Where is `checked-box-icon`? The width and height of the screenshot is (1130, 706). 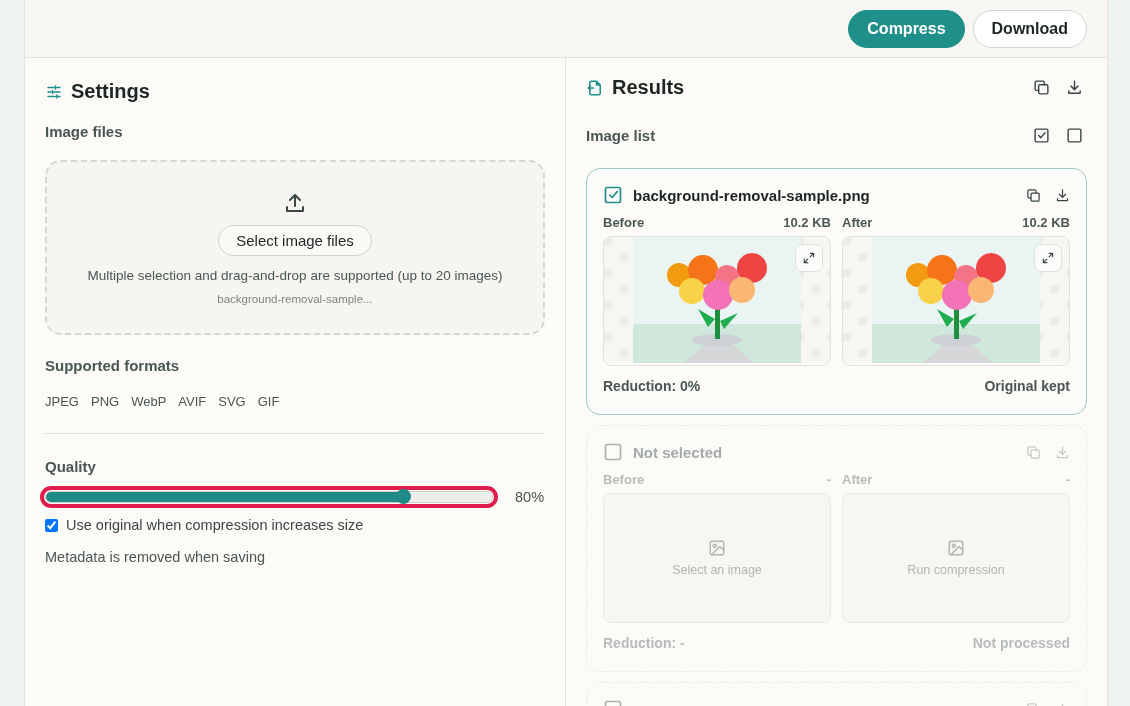
checked-box-icon is located at coordinates (613, 195).